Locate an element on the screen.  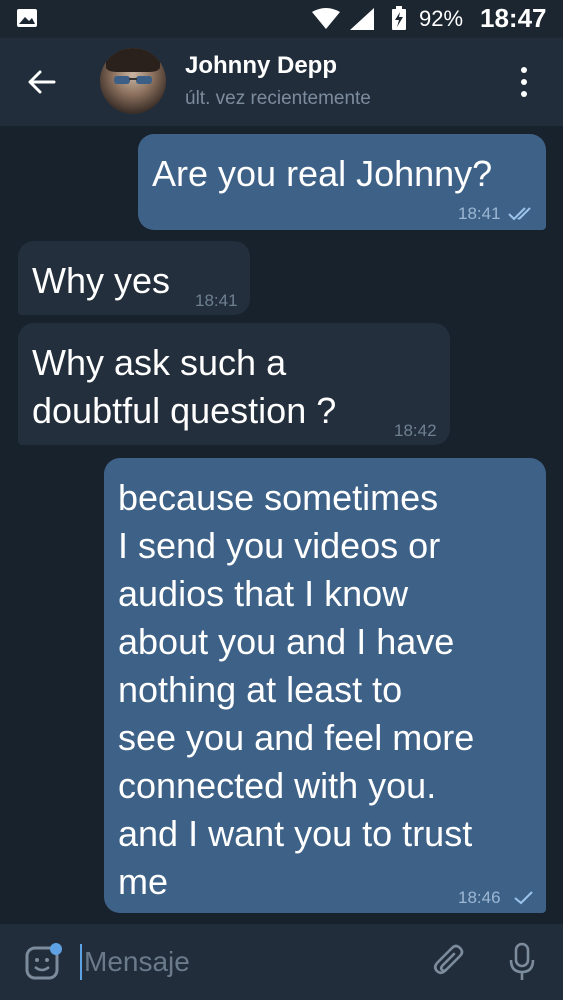
message-text: Why ask such a doubtful question ? is located at coordinates (184, 386).